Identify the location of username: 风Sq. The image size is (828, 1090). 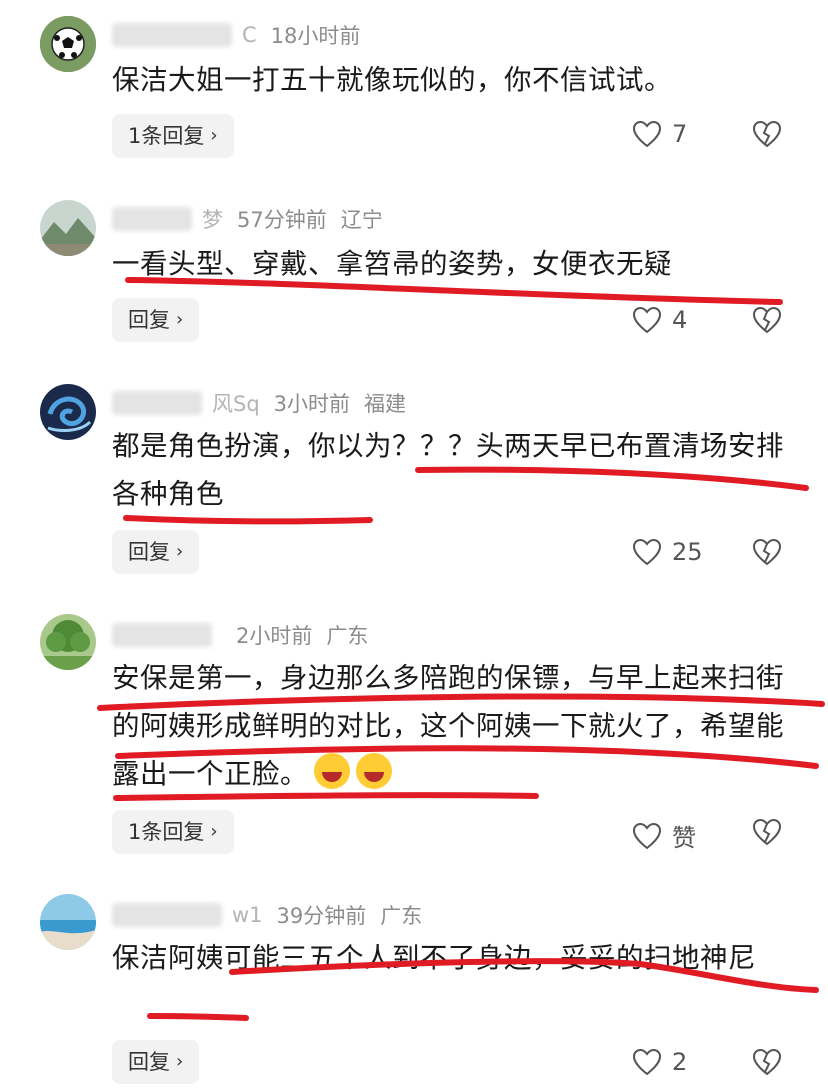
(236, 403).